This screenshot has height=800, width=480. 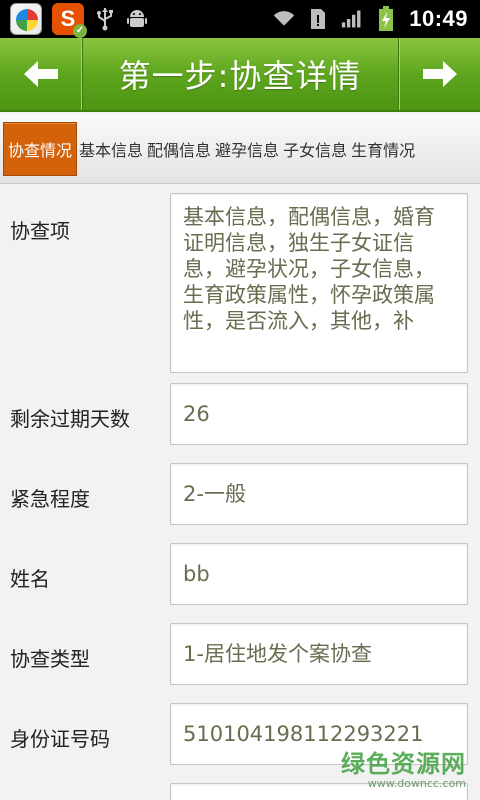 What do you see at coordinates (403, 764) in the screenshot?
I see `watermark-main: 绿色资源网` at bounding box center [403, 764].